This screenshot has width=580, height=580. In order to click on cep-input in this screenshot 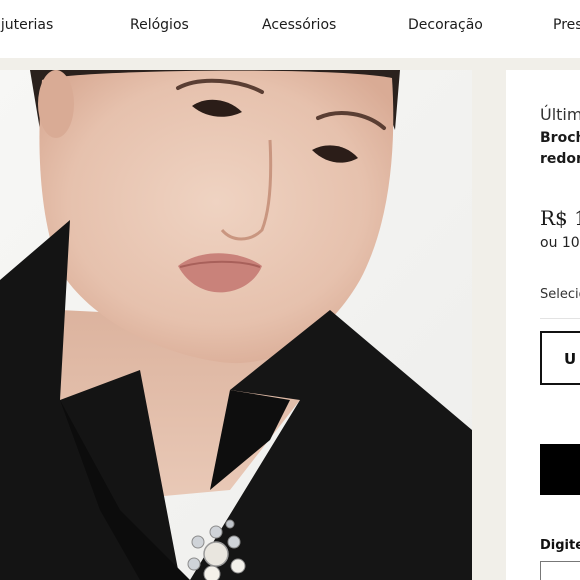, I will do `click(560, 570)`.